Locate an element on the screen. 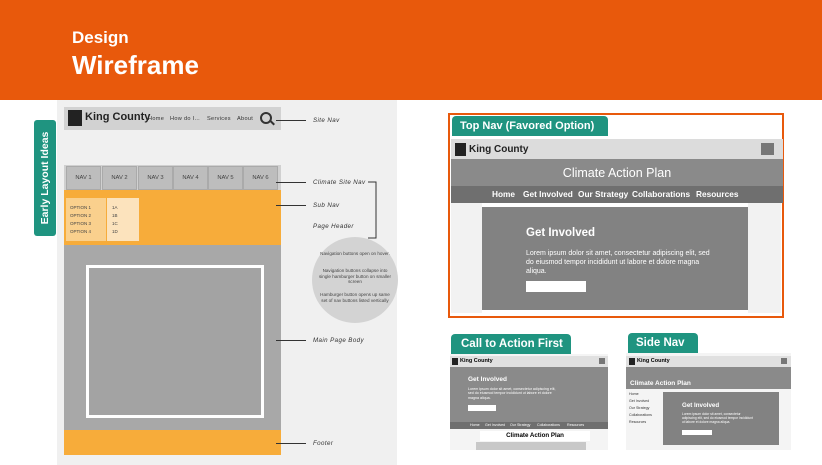 This screenshot has height=465, width=822. wf-option: OPTION 1 is located at coordinates (81, 207).